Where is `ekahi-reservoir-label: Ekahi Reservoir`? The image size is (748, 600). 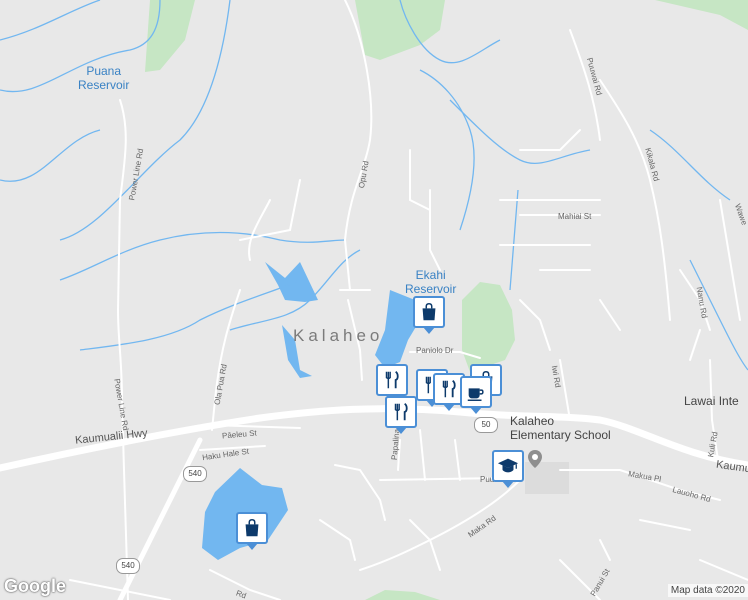 ekahi-reservoir-label: Ekahi Reservoir is located at coordinates (431, 282).